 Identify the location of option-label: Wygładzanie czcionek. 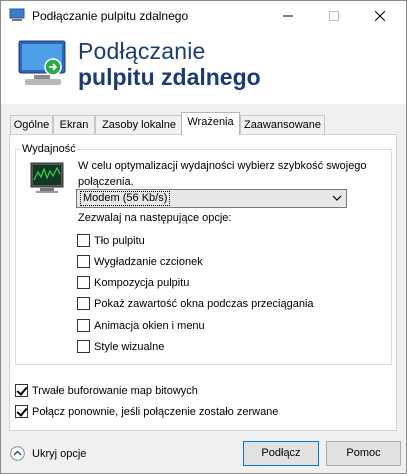
(148, 262).